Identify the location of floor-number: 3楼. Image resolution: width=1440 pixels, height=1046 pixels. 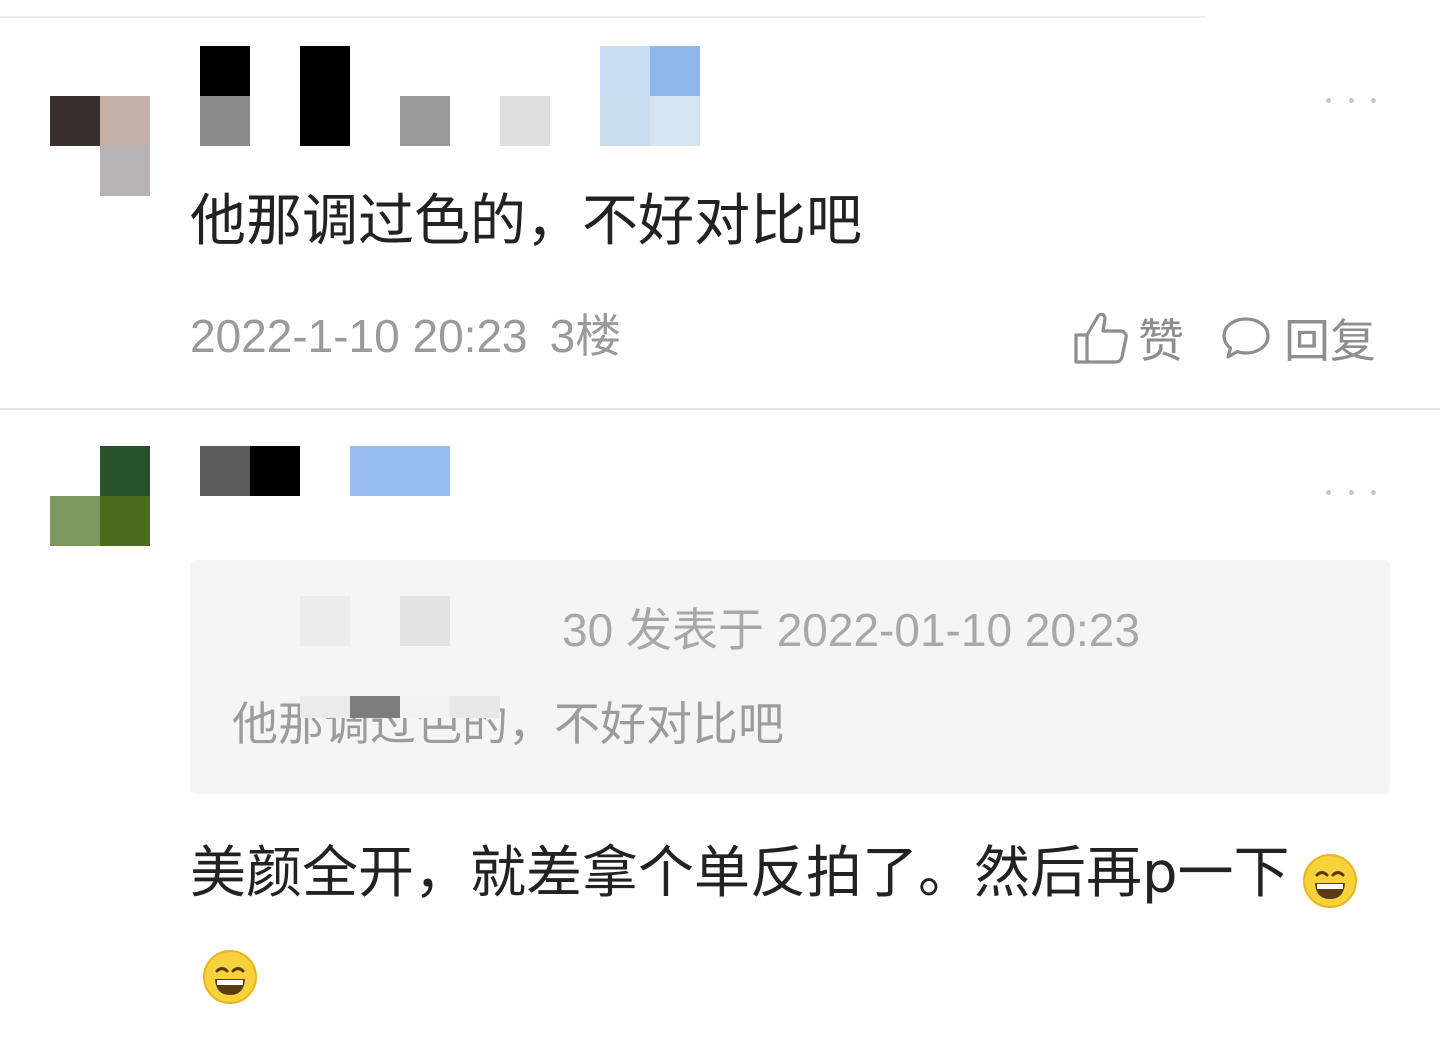
(585, 336).